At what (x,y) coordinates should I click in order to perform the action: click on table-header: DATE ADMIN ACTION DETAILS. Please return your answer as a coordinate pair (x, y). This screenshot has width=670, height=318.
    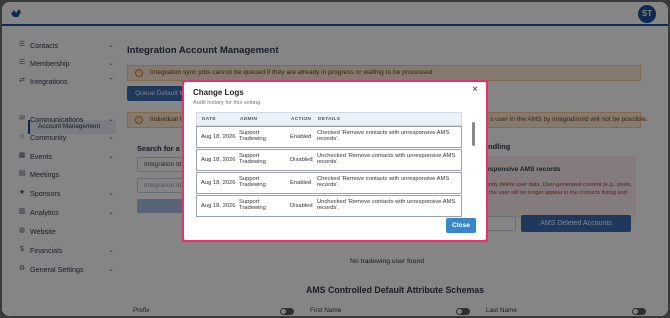
    Looking at the image, I should click on (329, 119).